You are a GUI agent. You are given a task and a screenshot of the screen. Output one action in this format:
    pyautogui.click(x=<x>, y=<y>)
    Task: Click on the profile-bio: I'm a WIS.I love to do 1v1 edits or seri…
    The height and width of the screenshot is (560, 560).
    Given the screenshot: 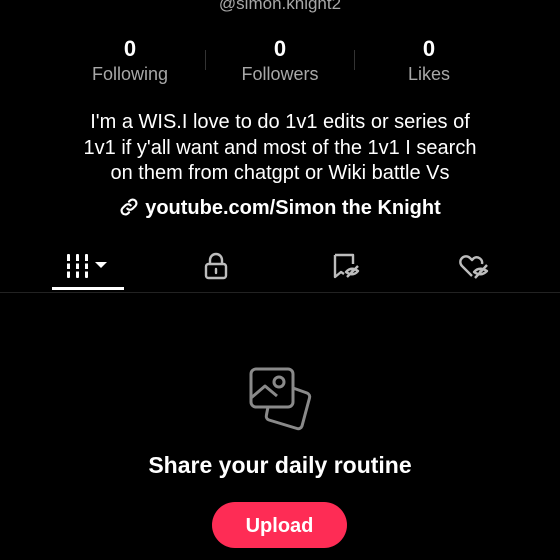 What is the action you would take?
    pyautogui.click(x=280, y=148)
    